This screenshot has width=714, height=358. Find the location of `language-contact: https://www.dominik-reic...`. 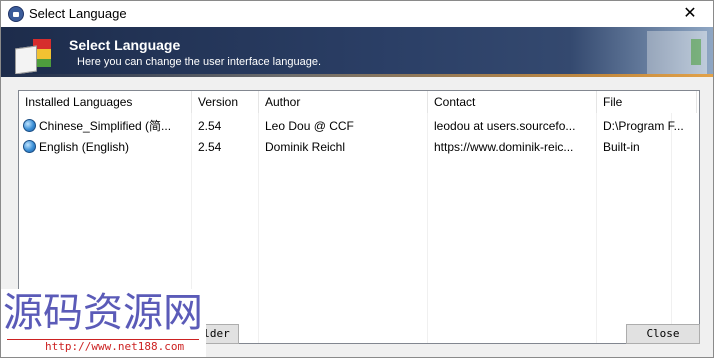

language-contact: https://www.dominik-reic... is located at coordinates (504, 147).